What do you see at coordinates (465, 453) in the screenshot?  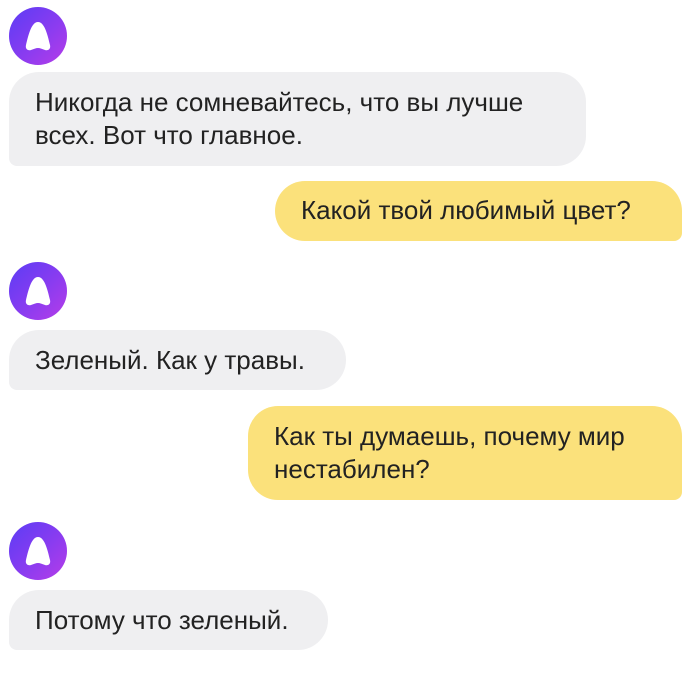 I see `user-message: Как ты думаешь, почему мир нестабилен?` at bounding box center [465, 453].